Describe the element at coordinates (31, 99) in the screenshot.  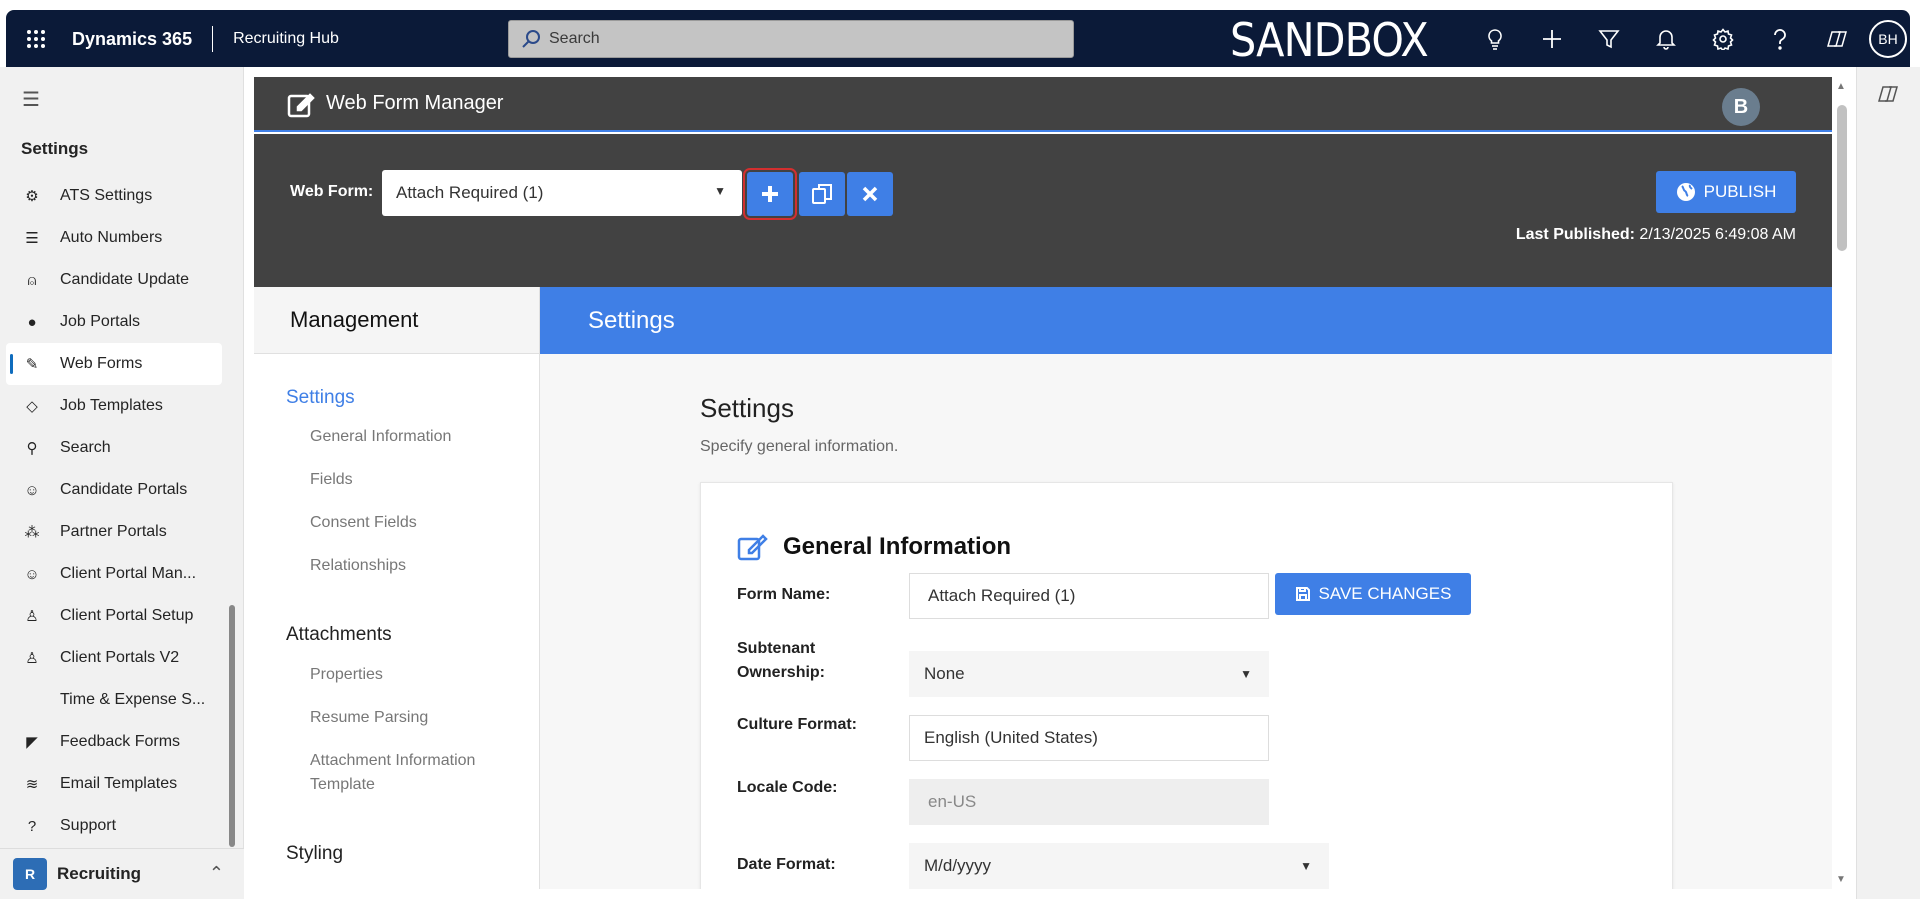
I see `hamburger-menu-icon: ☰` at that location.